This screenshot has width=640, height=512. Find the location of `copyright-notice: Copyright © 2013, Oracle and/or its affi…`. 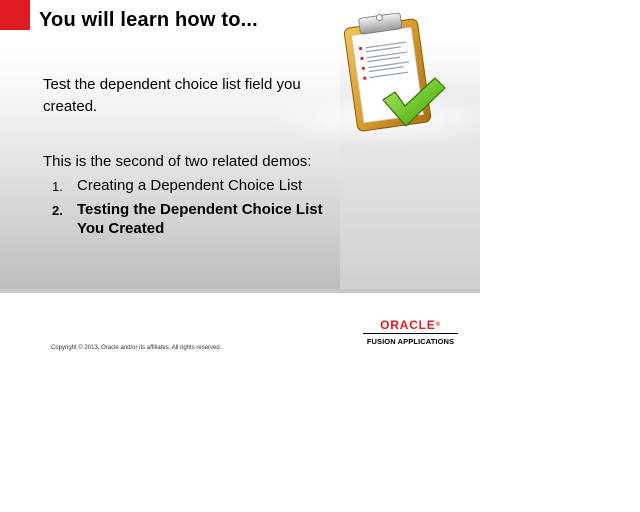

copyright-notice: Copyright © 2013, Oracle and/or its affi… is located at coordinates (136, 348).